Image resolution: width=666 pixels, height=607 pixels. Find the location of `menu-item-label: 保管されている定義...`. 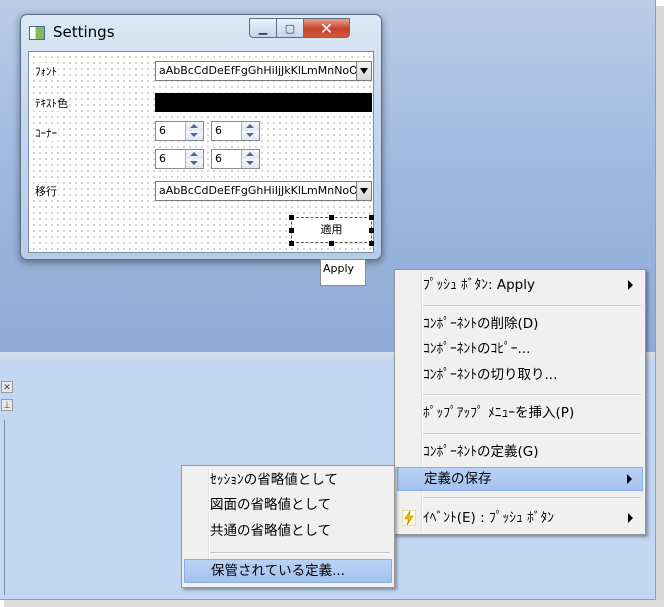

menu-item-label: 保管されている定義... is located at coordinates (278, 571).